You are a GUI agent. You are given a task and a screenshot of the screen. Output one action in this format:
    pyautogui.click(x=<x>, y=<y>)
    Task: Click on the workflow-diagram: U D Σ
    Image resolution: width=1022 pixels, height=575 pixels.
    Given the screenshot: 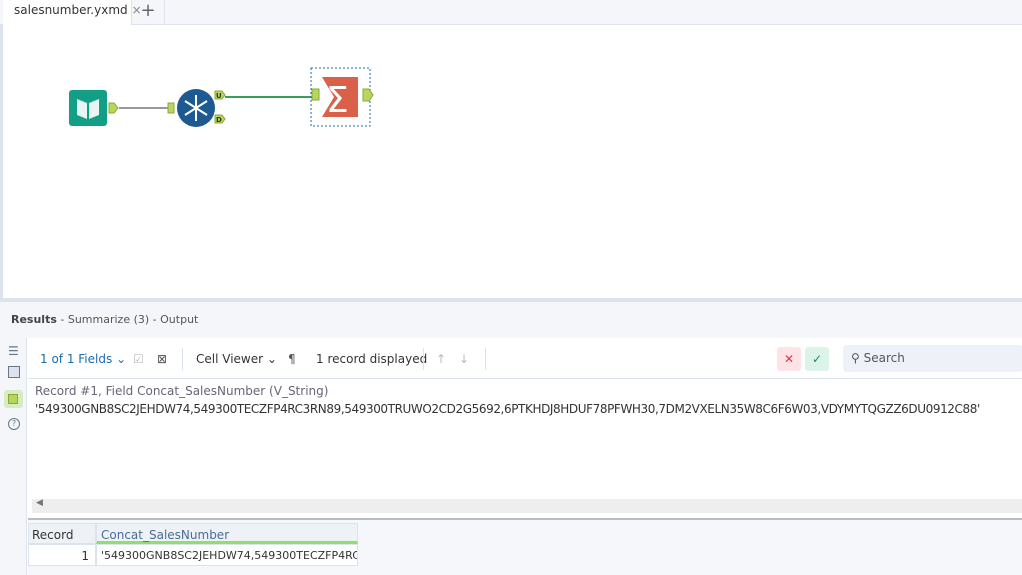 What is the action you would take?
    pyautogui.click(x=221, y=97)
    